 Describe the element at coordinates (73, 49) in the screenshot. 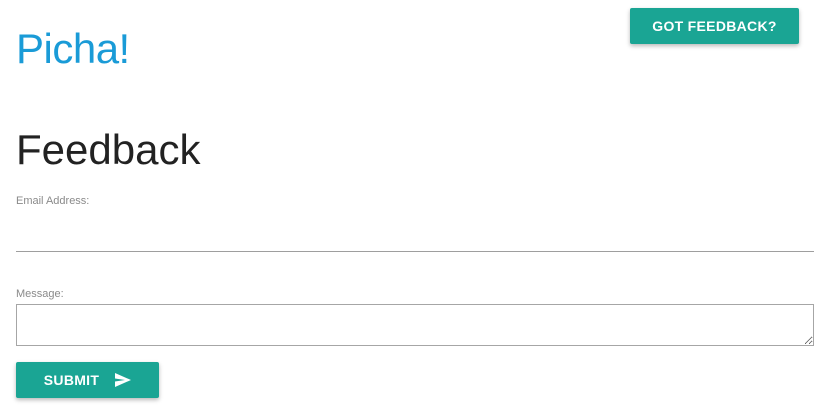

I see `brand-logo-link: Picha!` at that location.